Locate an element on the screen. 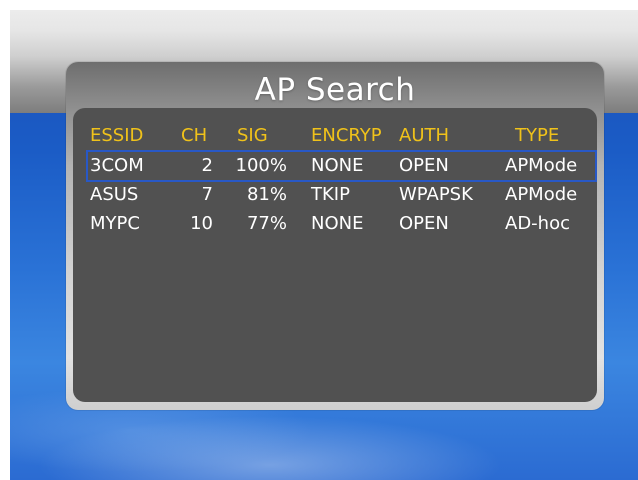 The height and width of the screenshot is (480, 638). cell-essid: 3COM is located at coordinates (117, 165).